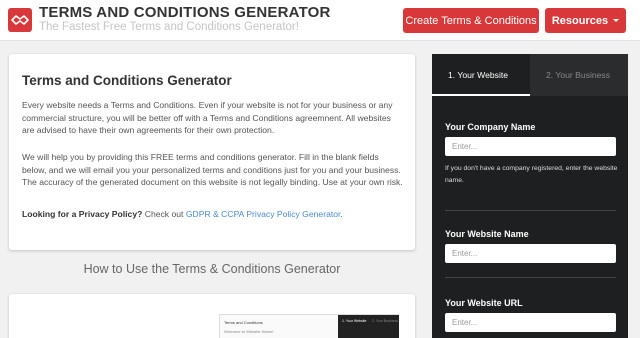 The height and width of the screenshot is (338, 640). What do you see at coordinates (164, 214) in the screenshot?
I see `privacy-text: Check out` at bounding box center [164, 214].